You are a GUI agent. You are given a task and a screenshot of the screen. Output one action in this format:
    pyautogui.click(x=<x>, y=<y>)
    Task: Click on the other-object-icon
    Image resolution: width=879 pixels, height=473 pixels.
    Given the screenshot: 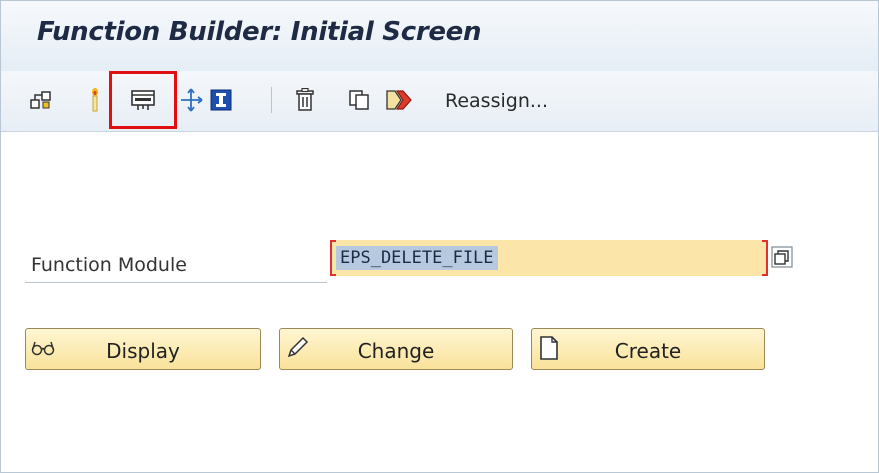 What is the action you would take?
    pyautogui.click(x=191, y=100)
    